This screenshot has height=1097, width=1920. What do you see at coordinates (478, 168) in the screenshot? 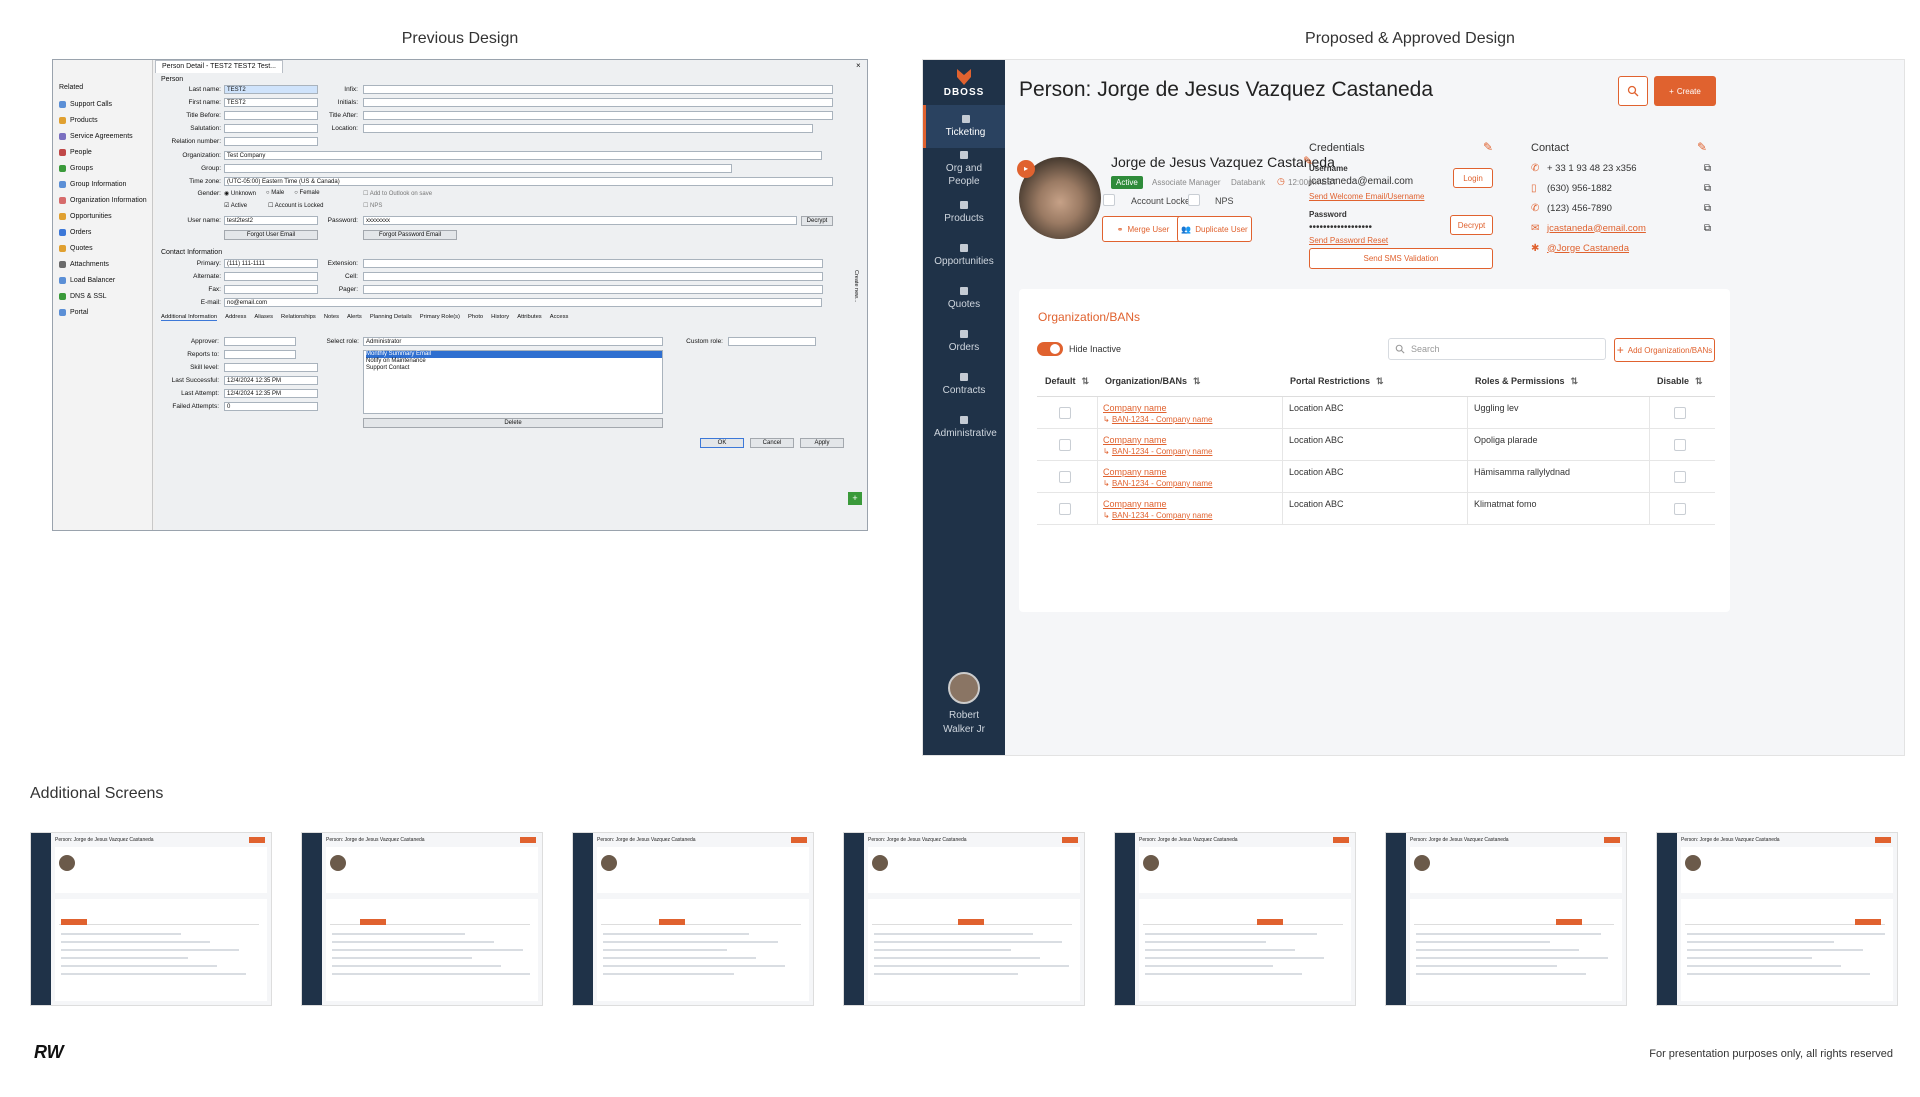
I see `old-group-input` at bounding box center [478, 168].